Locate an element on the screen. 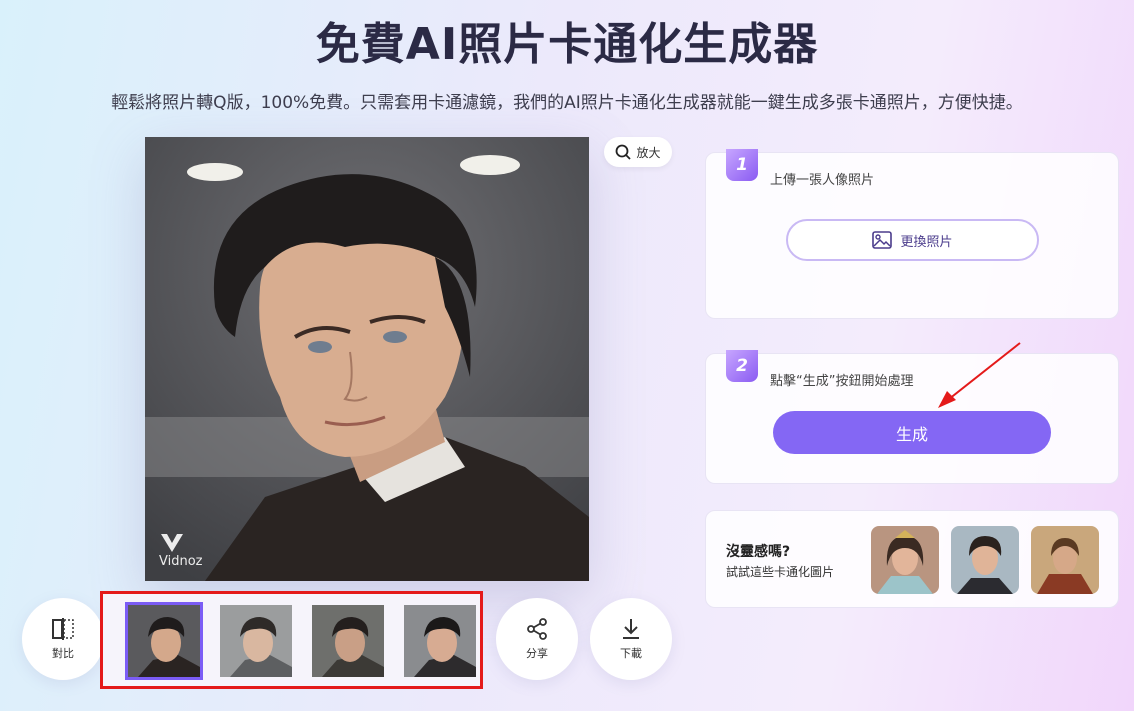  download-button: 下載 is located at coordinates (631, 639).